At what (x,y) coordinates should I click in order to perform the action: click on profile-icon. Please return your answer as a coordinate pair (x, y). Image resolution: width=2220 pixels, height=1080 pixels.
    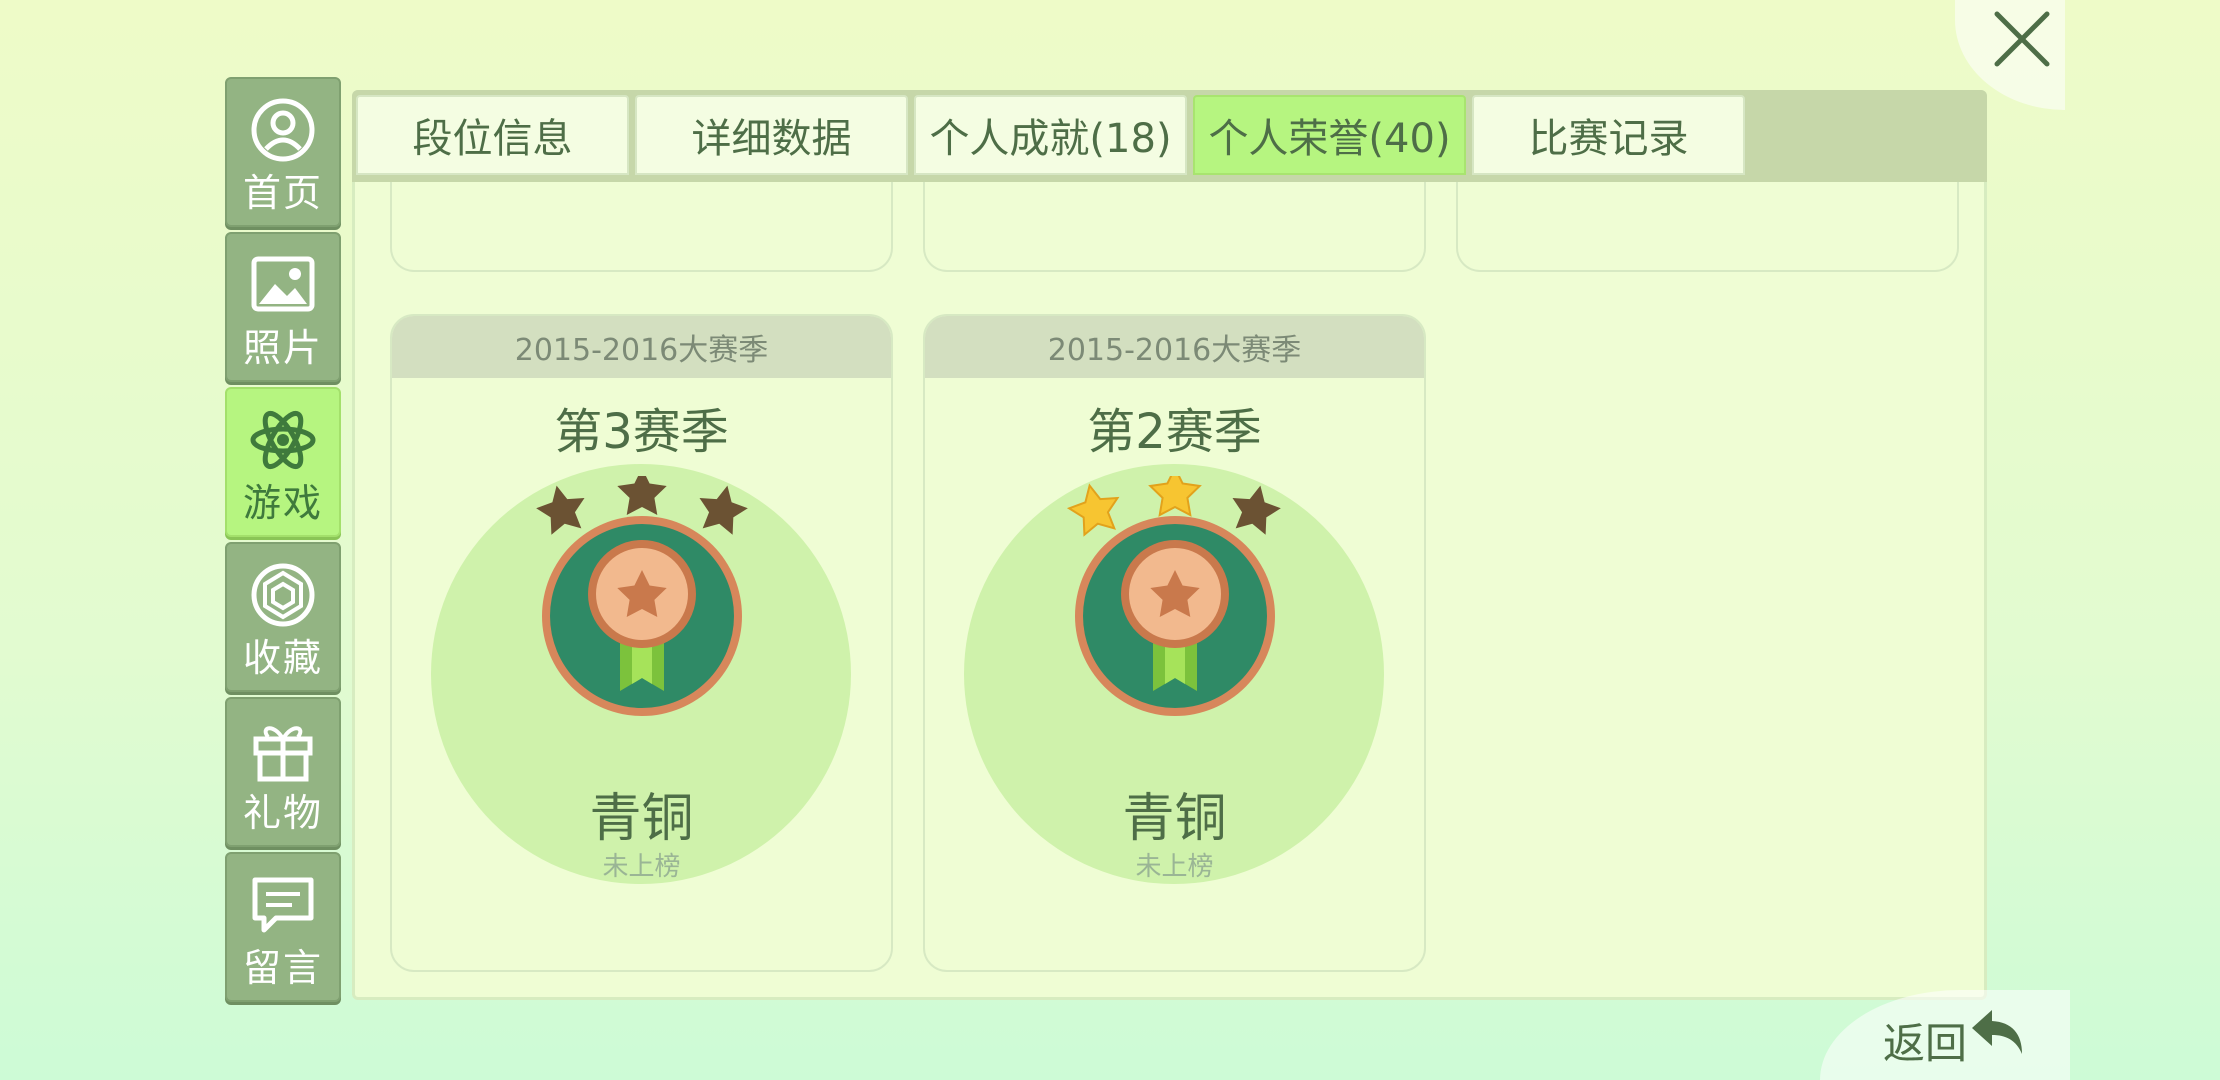
    Looking at the image, I should click on (283, 130).